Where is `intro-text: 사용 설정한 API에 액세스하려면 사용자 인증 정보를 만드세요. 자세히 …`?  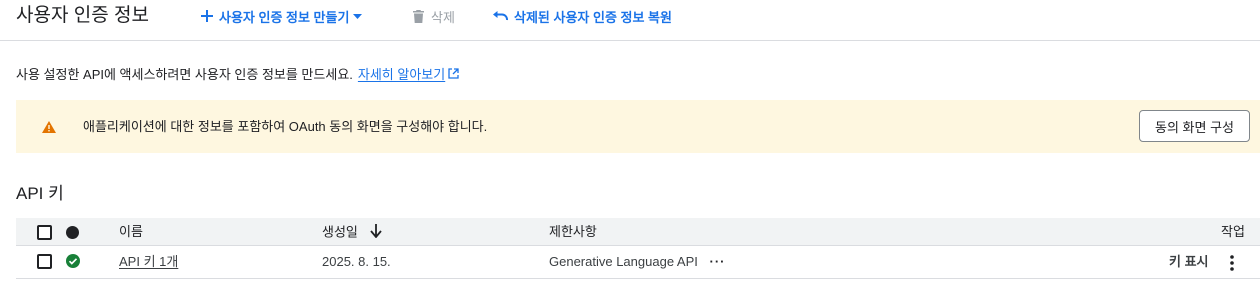
intro-text: 사용 설정한 API에 액세스하려면 사용자 인증 정보를 만드세요. 자세히 … is located at coordinates (237, 74).